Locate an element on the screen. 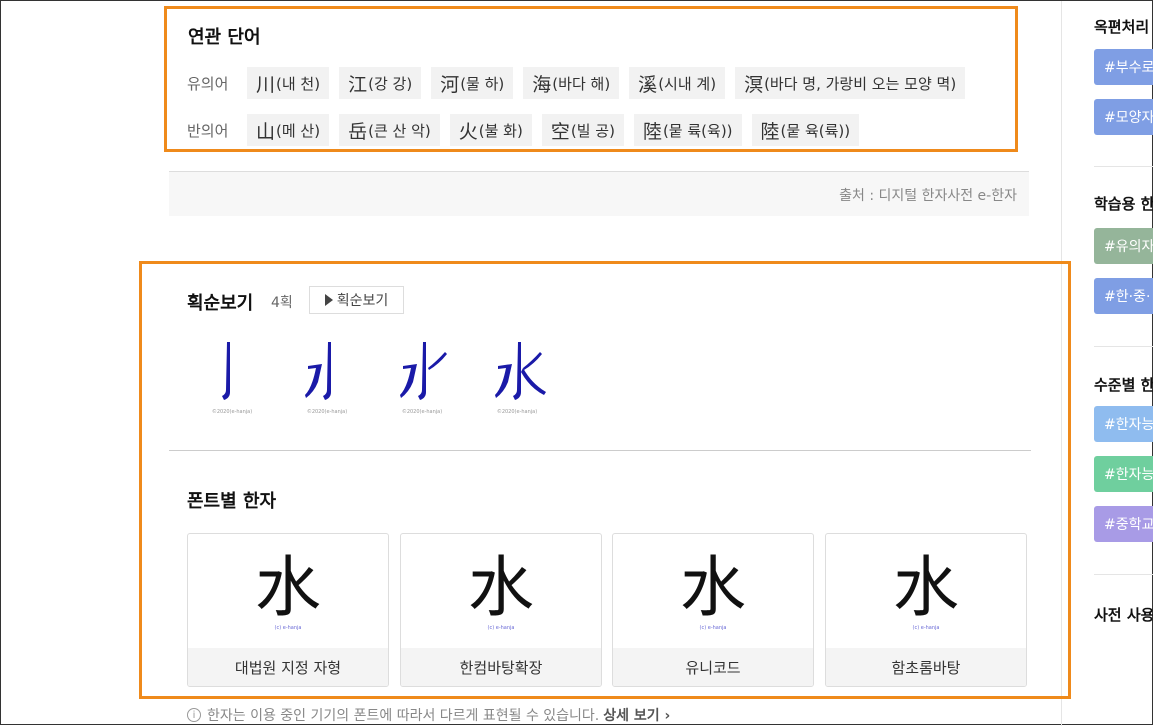 The height and width of the screenshot is (726, 1153). stroke-step-3: ©2020(e-hanja) is located at coordinates (422, 374).